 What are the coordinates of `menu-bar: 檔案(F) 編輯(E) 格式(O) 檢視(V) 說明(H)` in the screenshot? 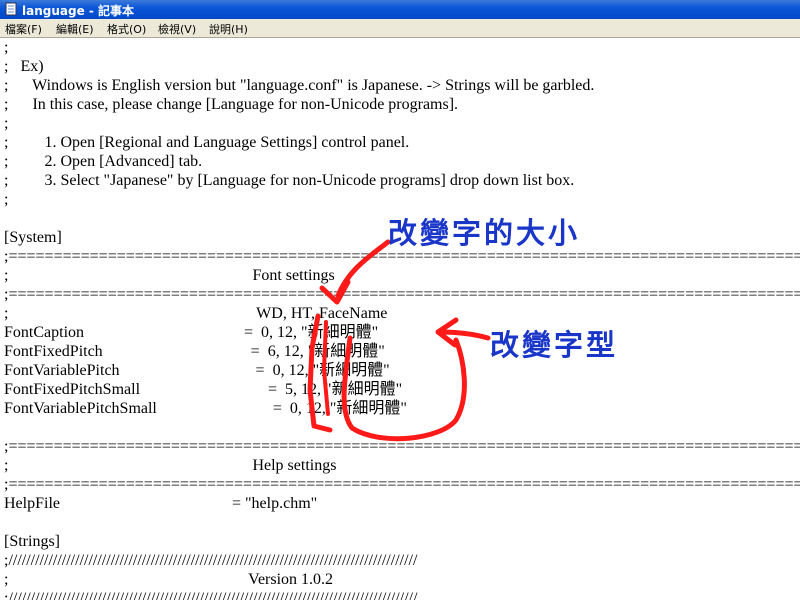 It's located at (400, 28).